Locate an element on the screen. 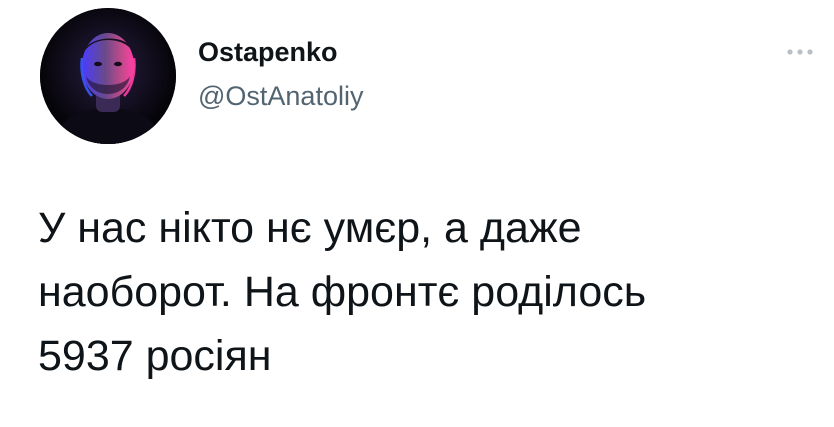 This screenshot has height=427, width=834. more-options-button is located at coordinates (800, 52).